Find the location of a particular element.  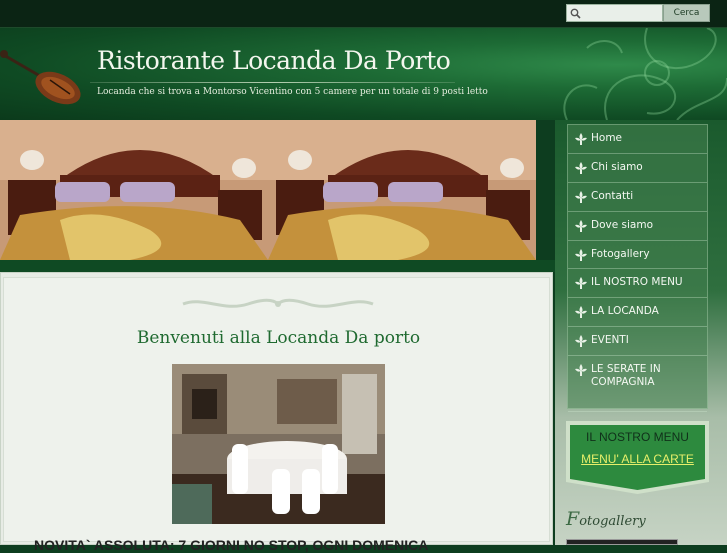

ornamental-divider-icon is located at coordinates (278, 303).